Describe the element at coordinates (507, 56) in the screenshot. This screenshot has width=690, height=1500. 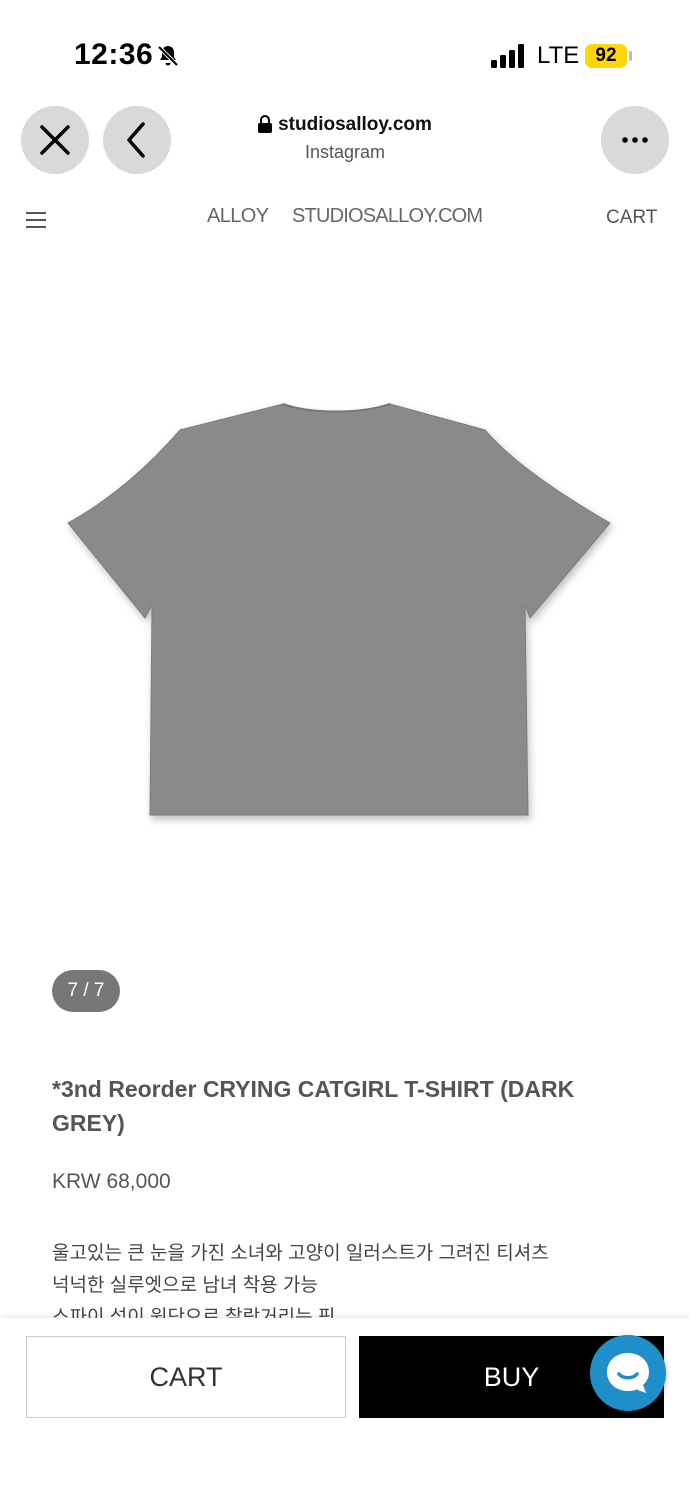
I see `signal-icon` at that location.